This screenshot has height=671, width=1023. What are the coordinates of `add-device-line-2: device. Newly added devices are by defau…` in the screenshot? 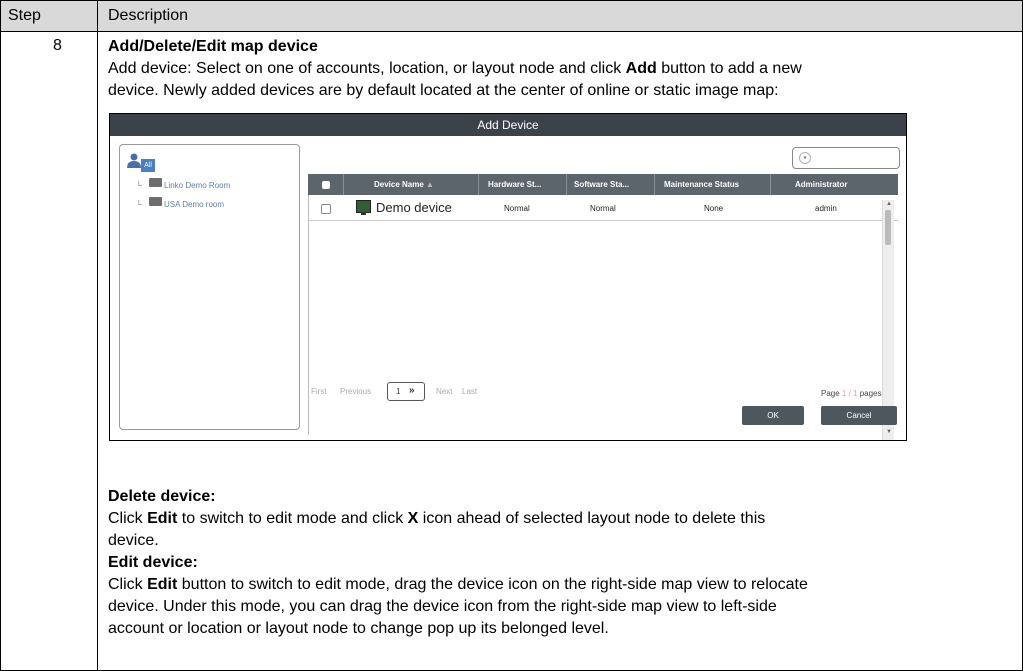 It's located at (443, 90).